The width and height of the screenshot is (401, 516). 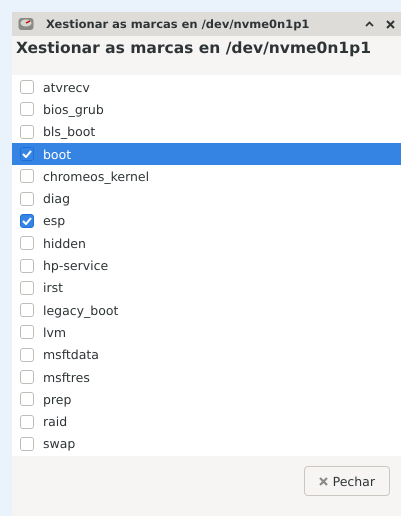 I want to click on flag-row: irst, so click(x=206, y=287).